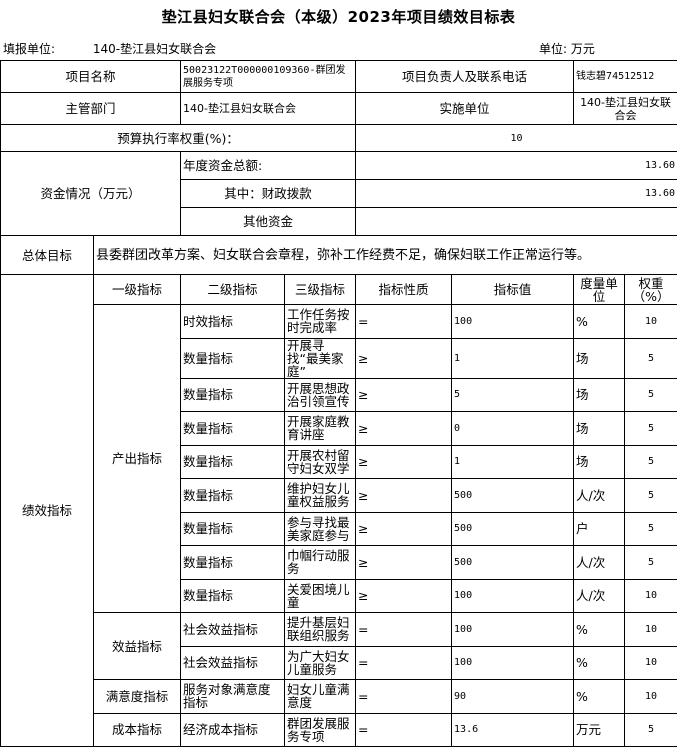 The image size is (677, 747). What do you see at coordinates (91, 109) in the screenshot?
I see `dept-label: 主管部门` at bounding box center [91, 109].